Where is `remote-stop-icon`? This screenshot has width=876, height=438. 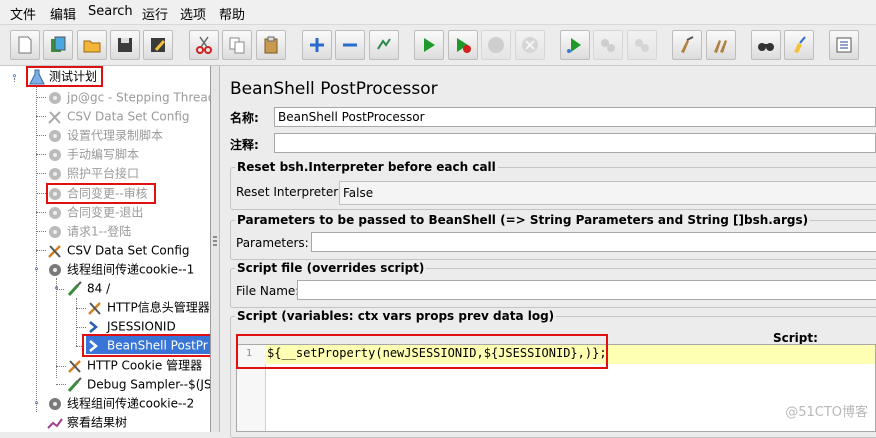 remote-stop-icon is located at coordinates (608, 45).